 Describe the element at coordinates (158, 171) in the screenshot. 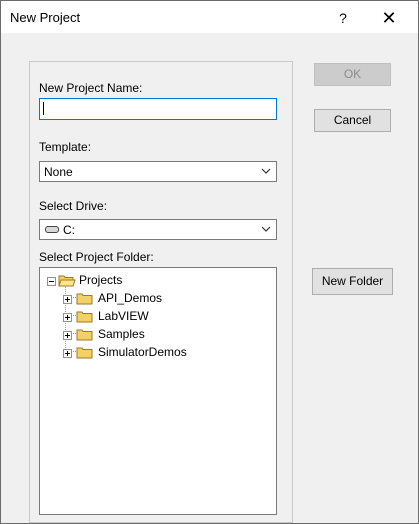

I see `template-select: None` at that location.